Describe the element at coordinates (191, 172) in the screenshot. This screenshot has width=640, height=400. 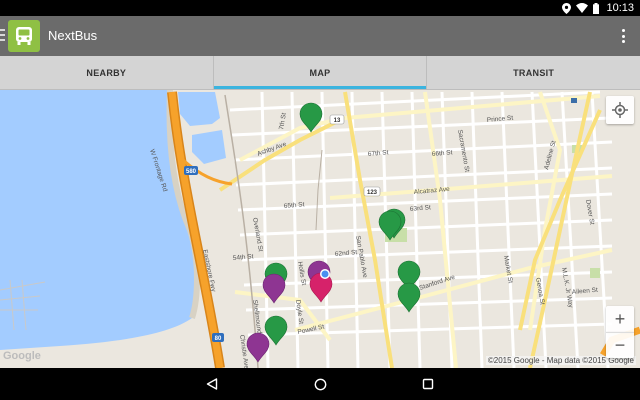
I see `route-shield-580: 580` at that location.